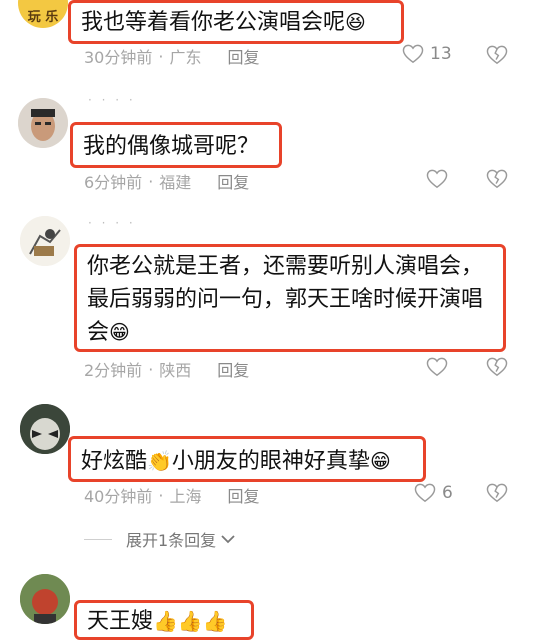  What do you see at coordinates (118, 496) in the screenshot?
I see `time-ago: 40分钟前` at bounding box center [118, 496].